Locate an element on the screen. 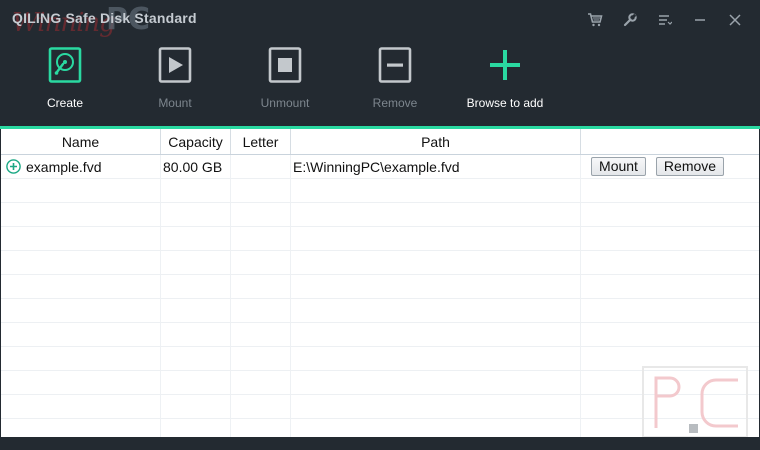  play-icon is located at coordinates (175, 65).